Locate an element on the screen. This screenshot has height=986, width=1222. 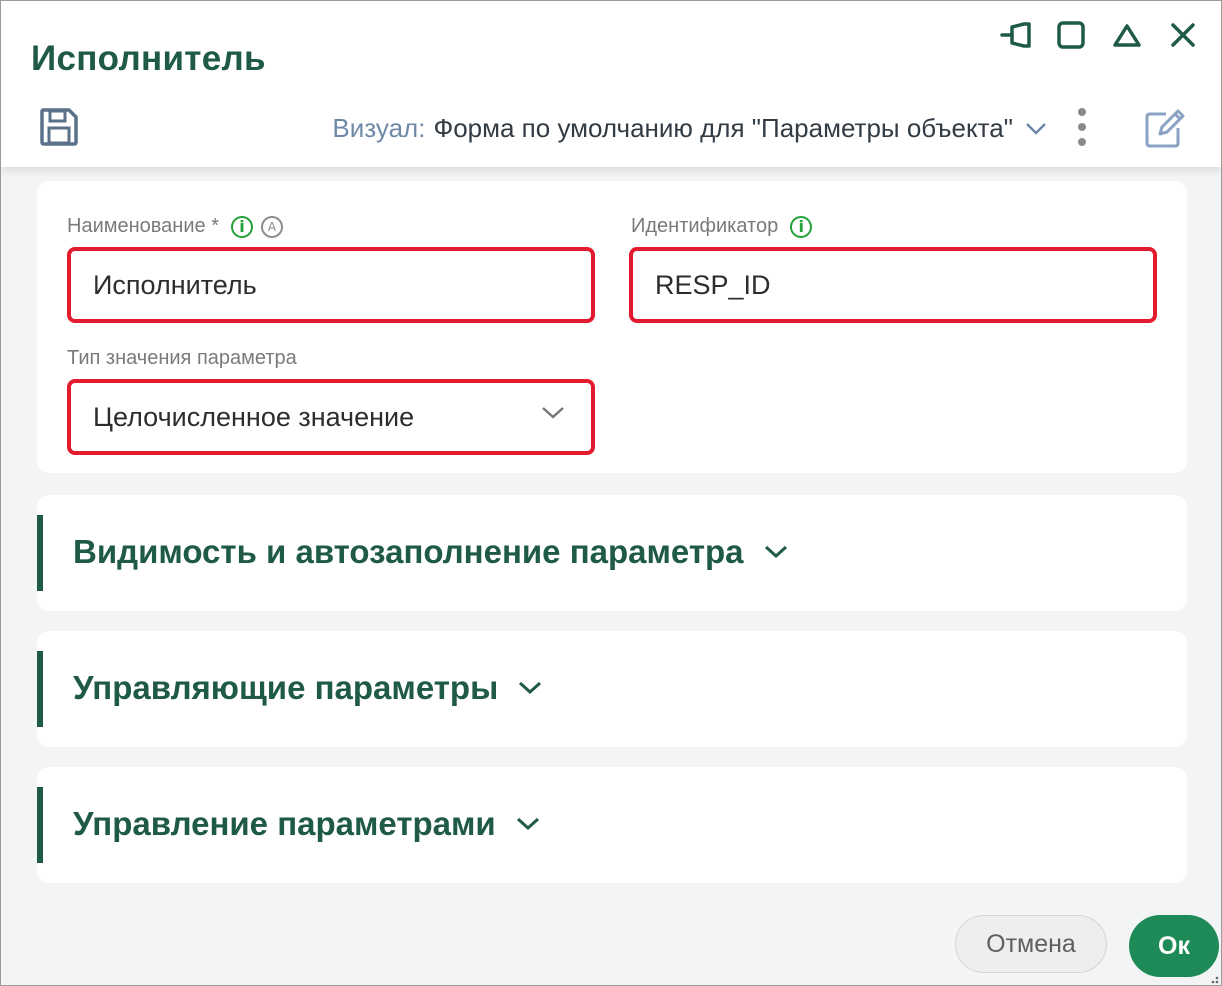
kebab-menu-icon is located at coordinates (1082, 127).